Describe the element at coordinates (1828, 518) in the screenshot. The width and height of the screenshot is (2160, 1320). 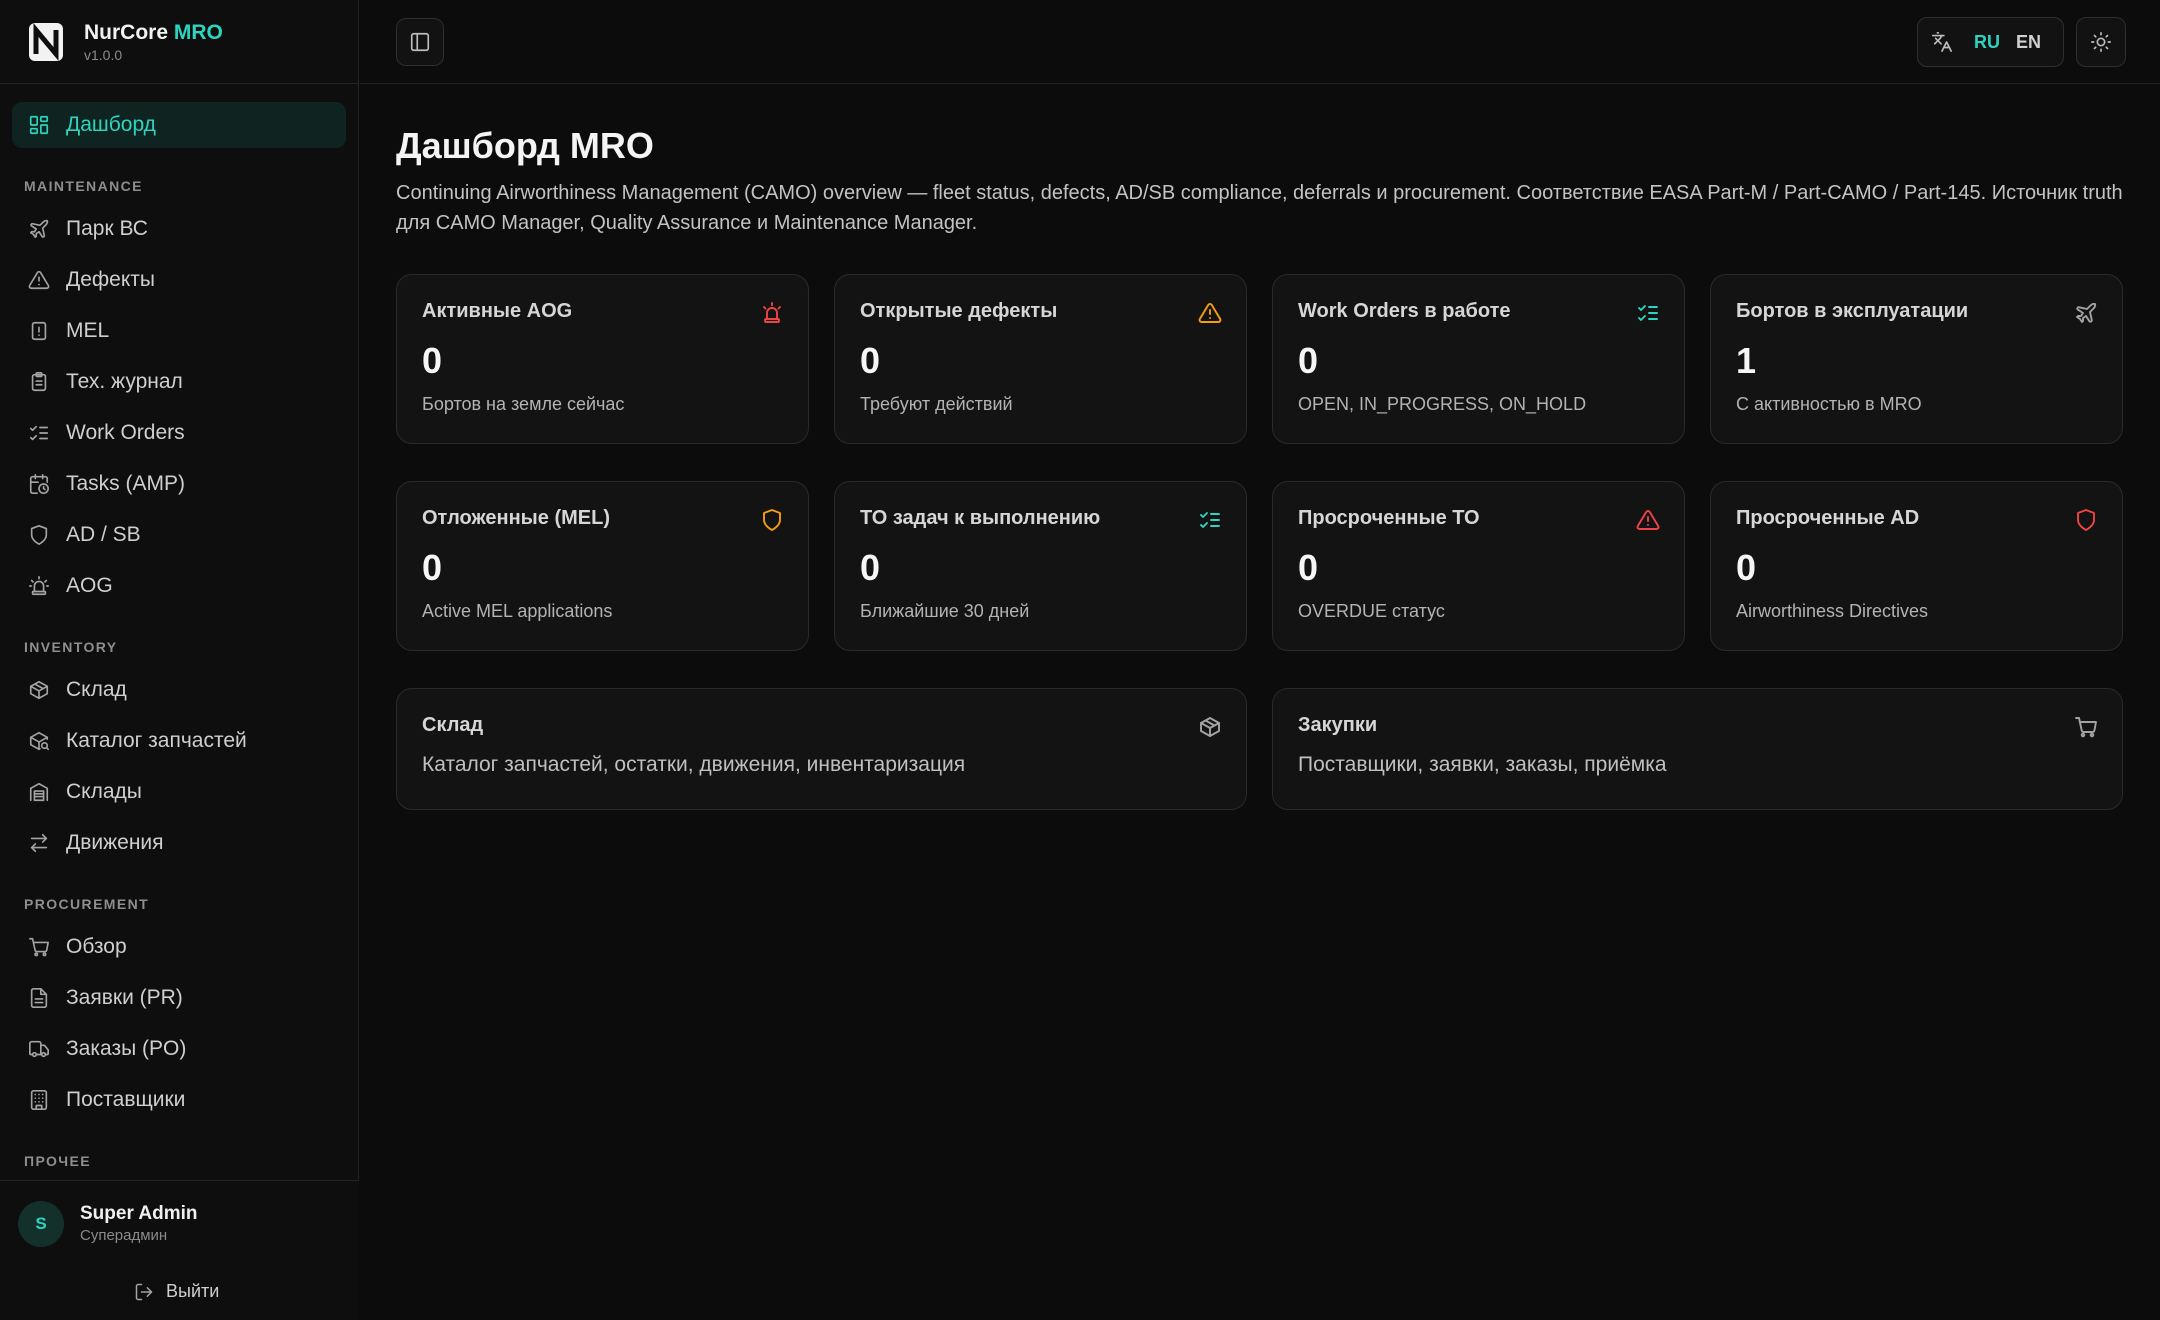
I see `stat-card-title: Просроченные AD` at that location.